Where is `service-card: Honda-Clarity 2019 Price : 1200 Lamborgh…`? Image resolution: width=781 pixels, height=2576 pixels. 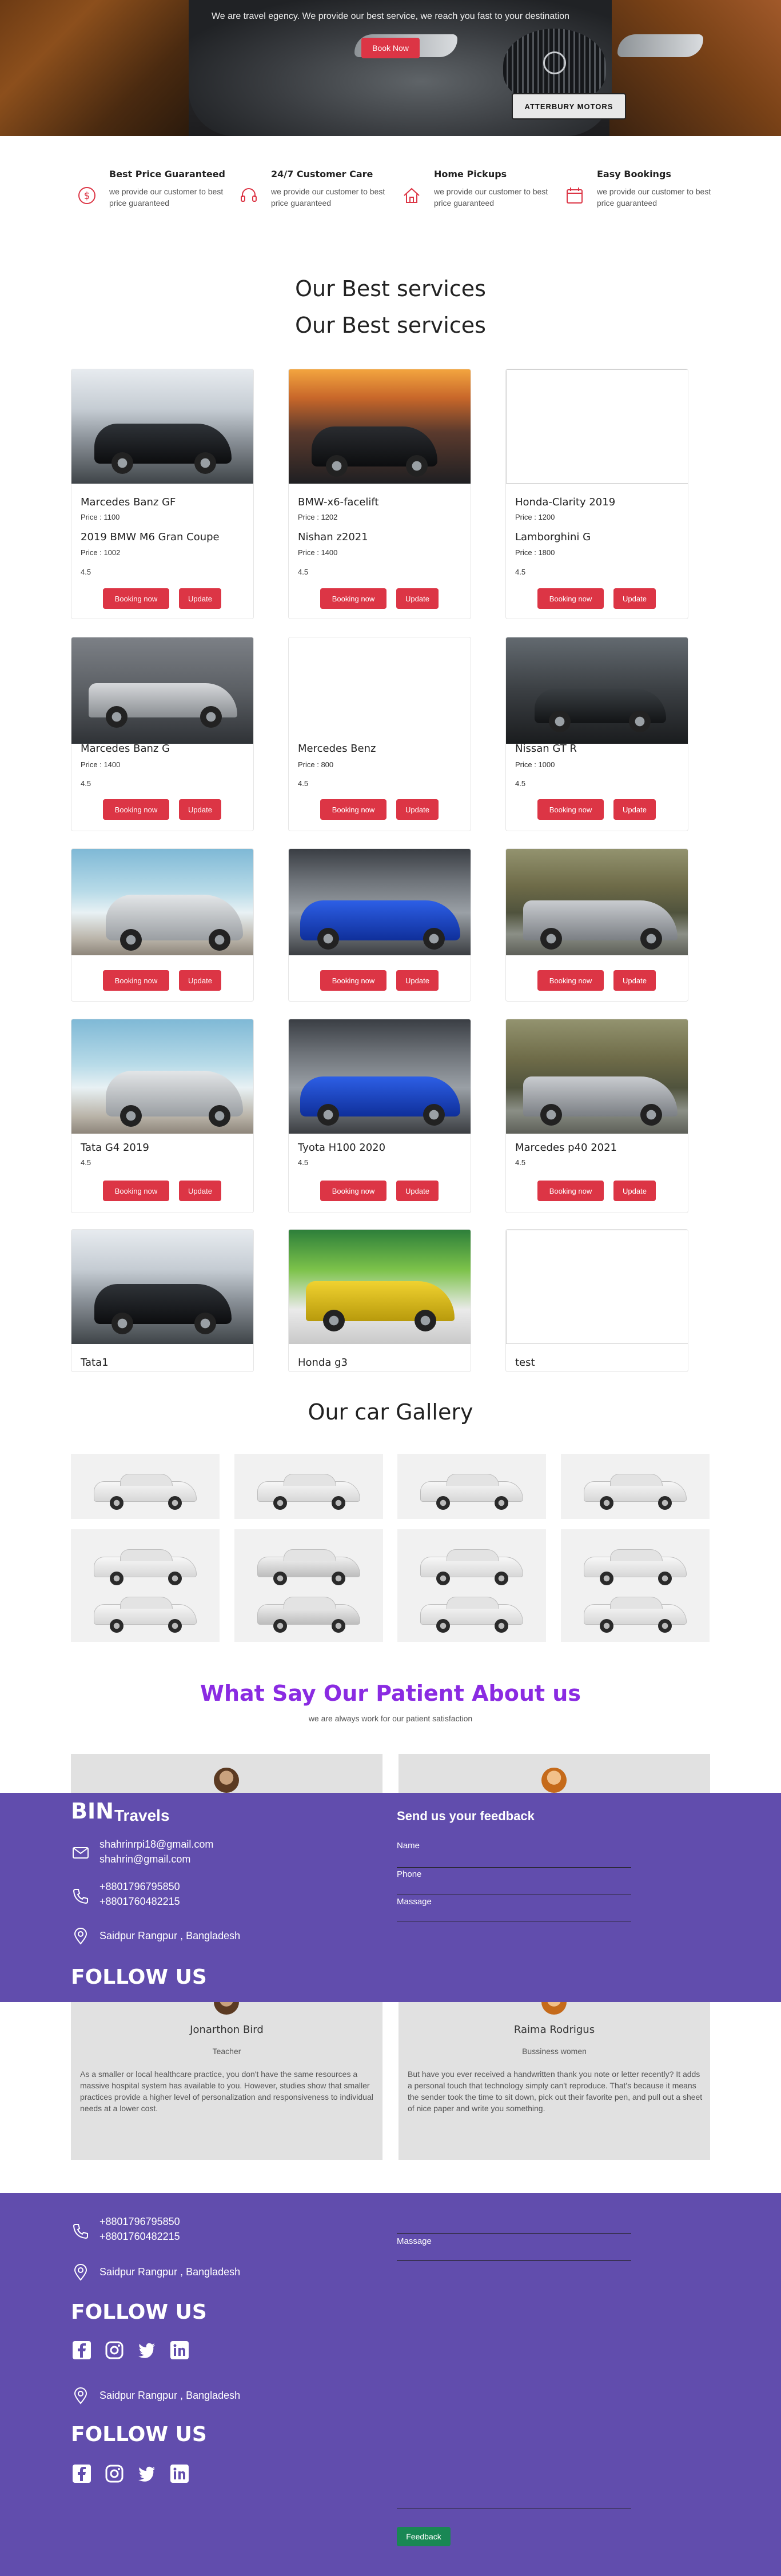
service-card: Honda-Clarity 2019 Price : 1200 Lamborgh… is located at coordinates (596, 494).